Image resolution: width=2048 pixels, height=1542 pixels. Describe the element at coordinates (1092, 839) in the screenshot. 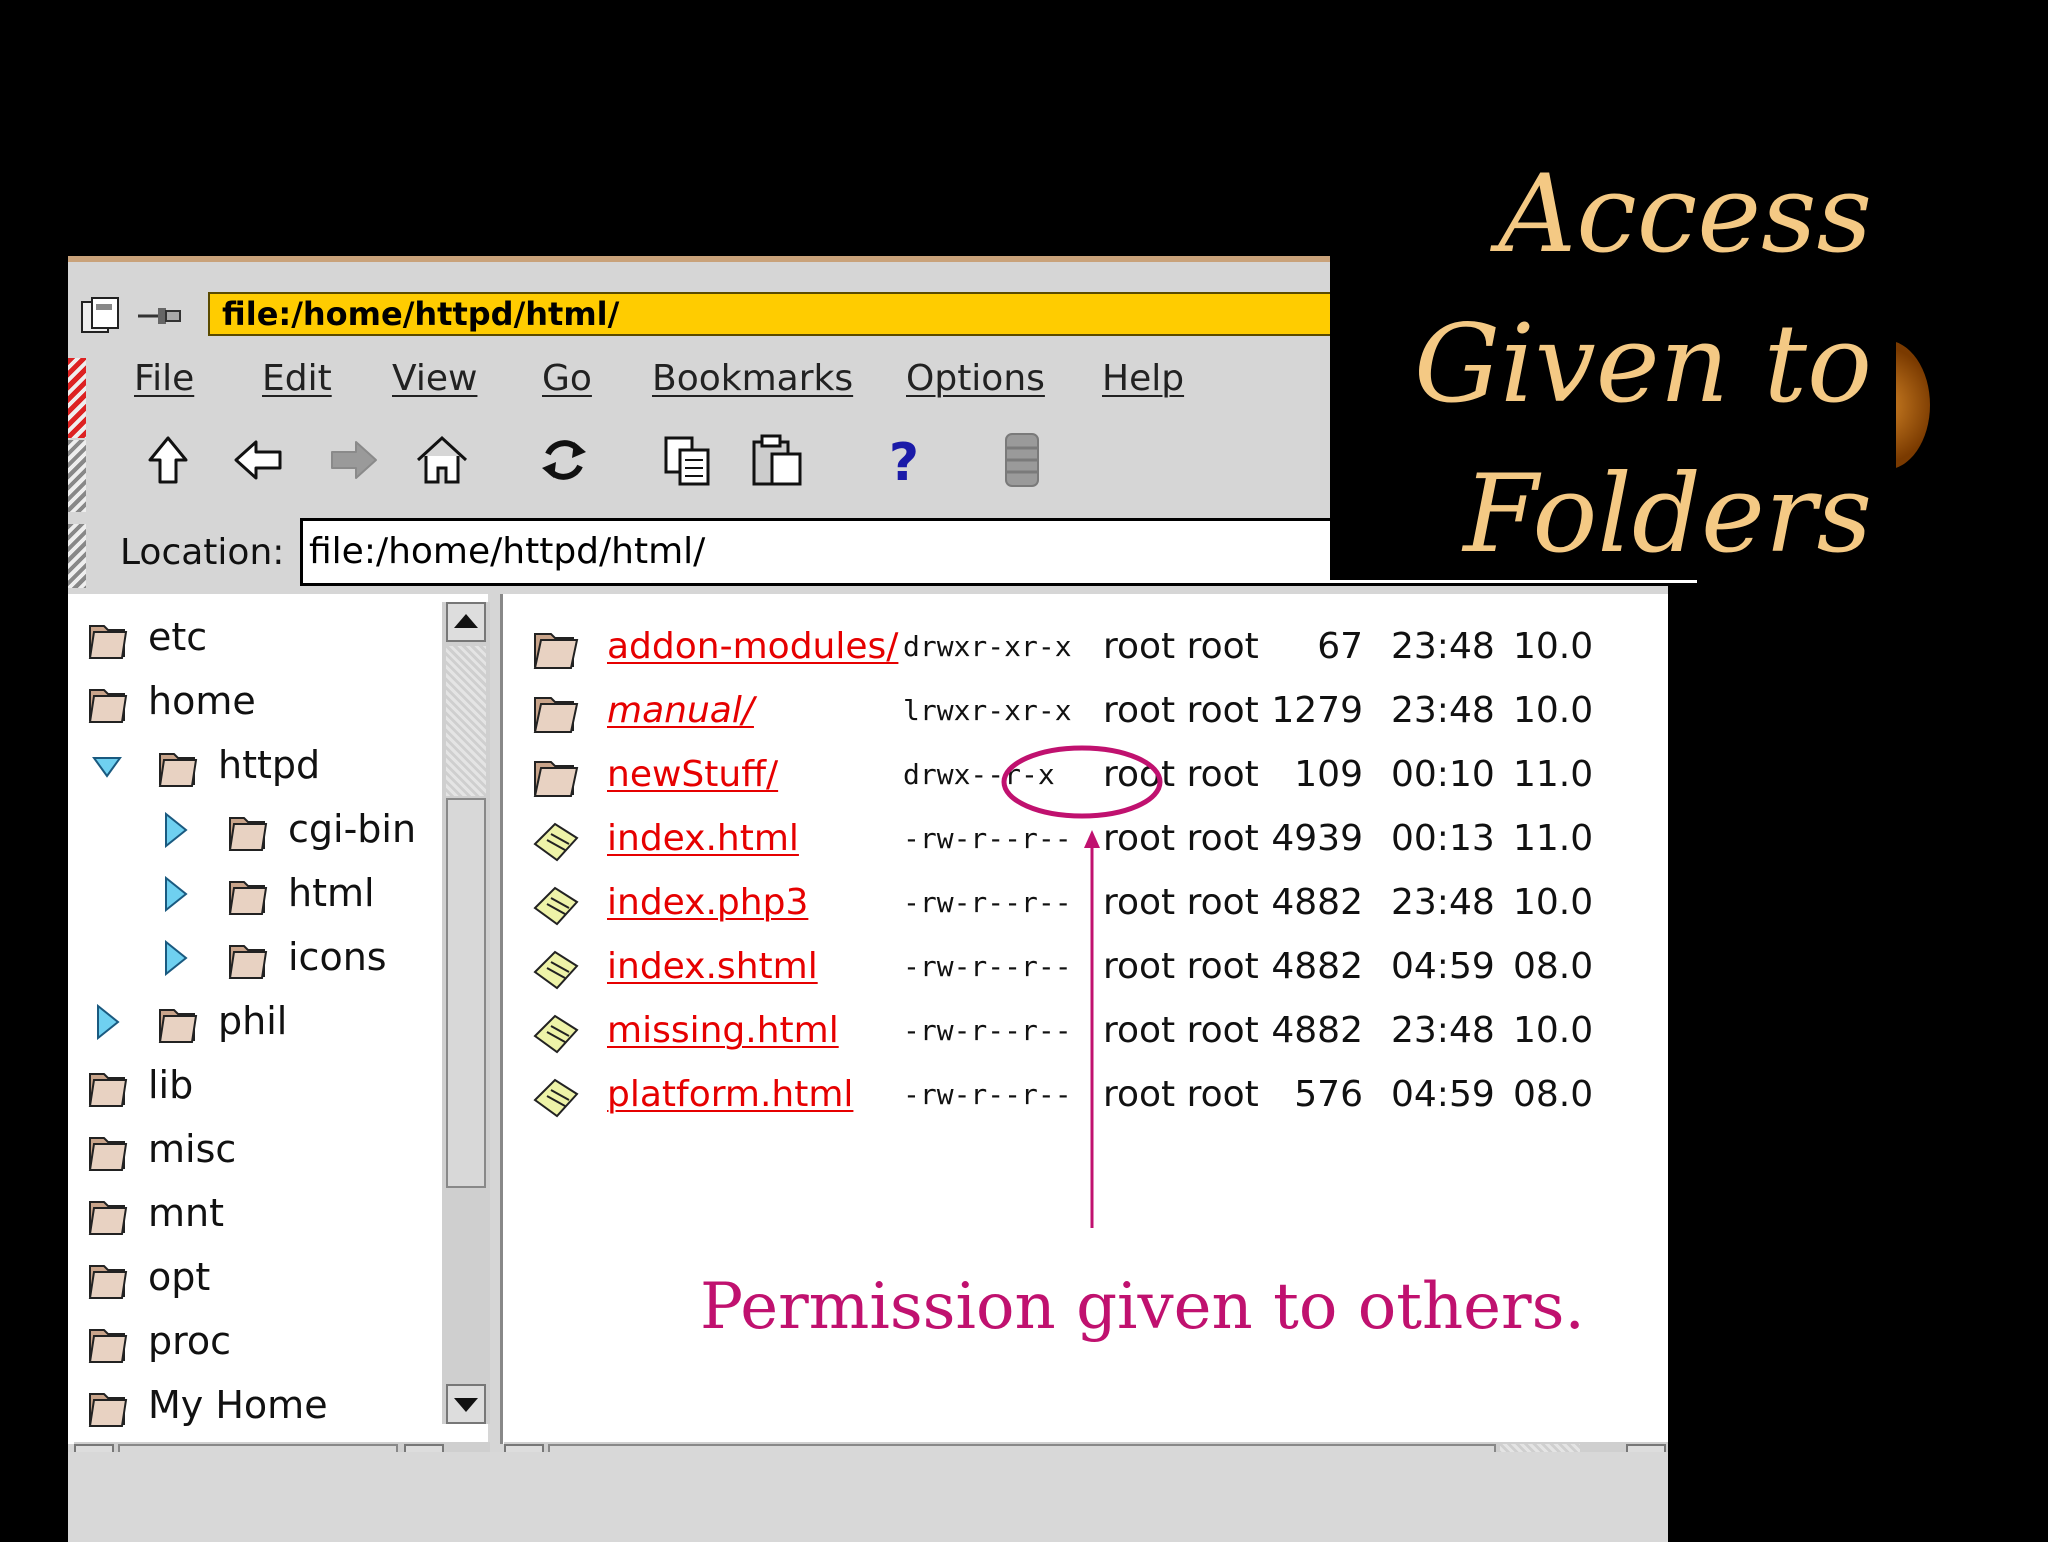

I see `annotation-arrowhead` at that location.